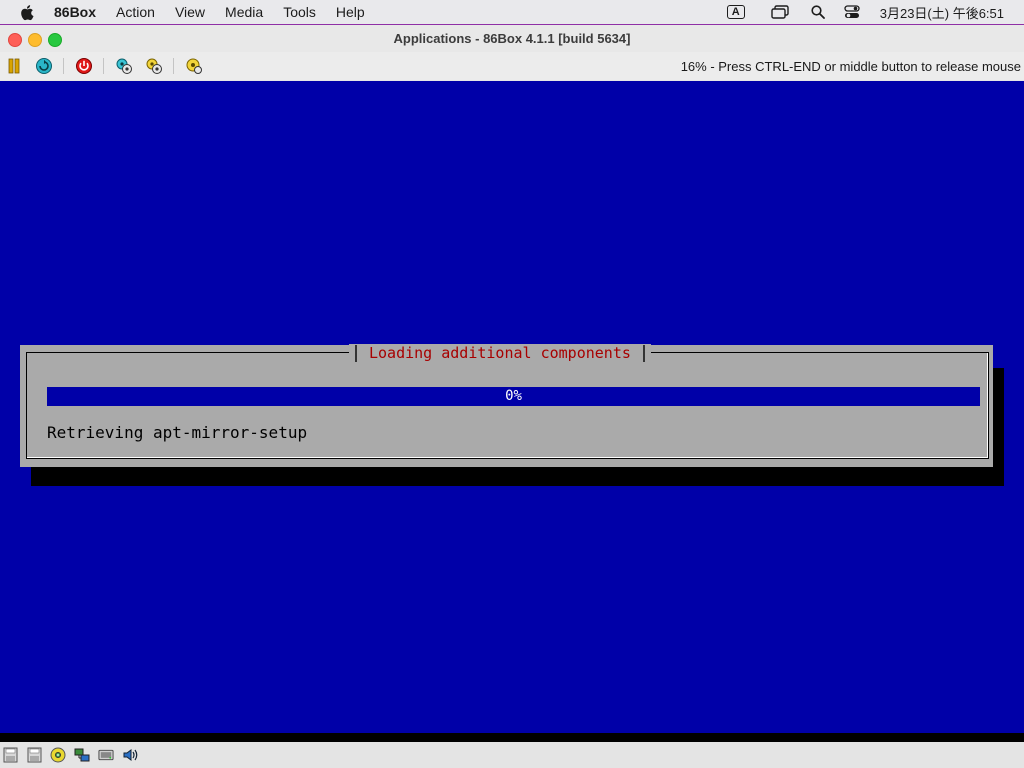 Image resolution: width=1024 pixels, height=768 pixels. Describe the element at coordinates (34, 755) in the screenshot. I see `floppy-b-icon` at that location.